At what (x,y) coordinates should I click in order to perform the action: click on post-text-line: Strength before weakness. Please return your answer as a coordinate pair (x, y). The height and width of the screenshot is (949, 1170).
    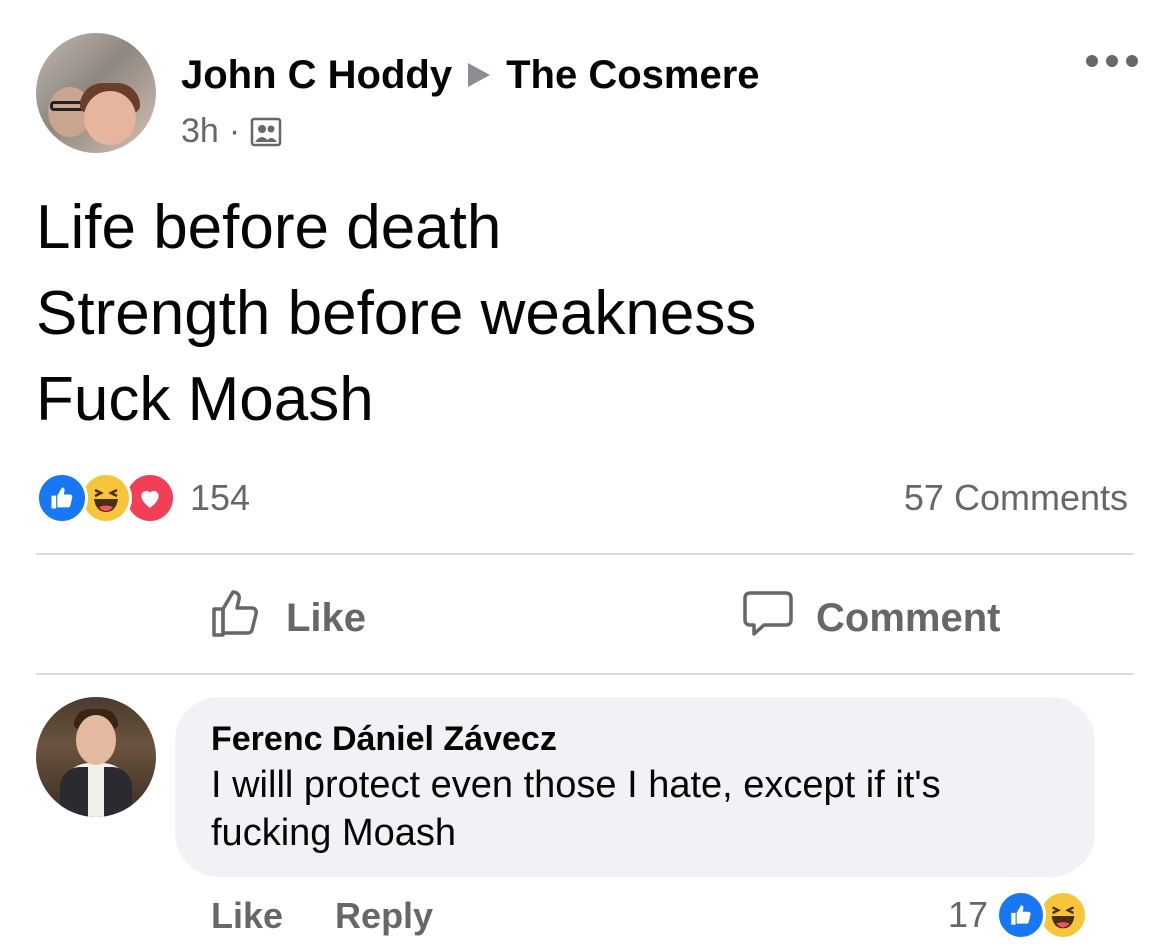
    Looking at the image, I should click on (396, 313).